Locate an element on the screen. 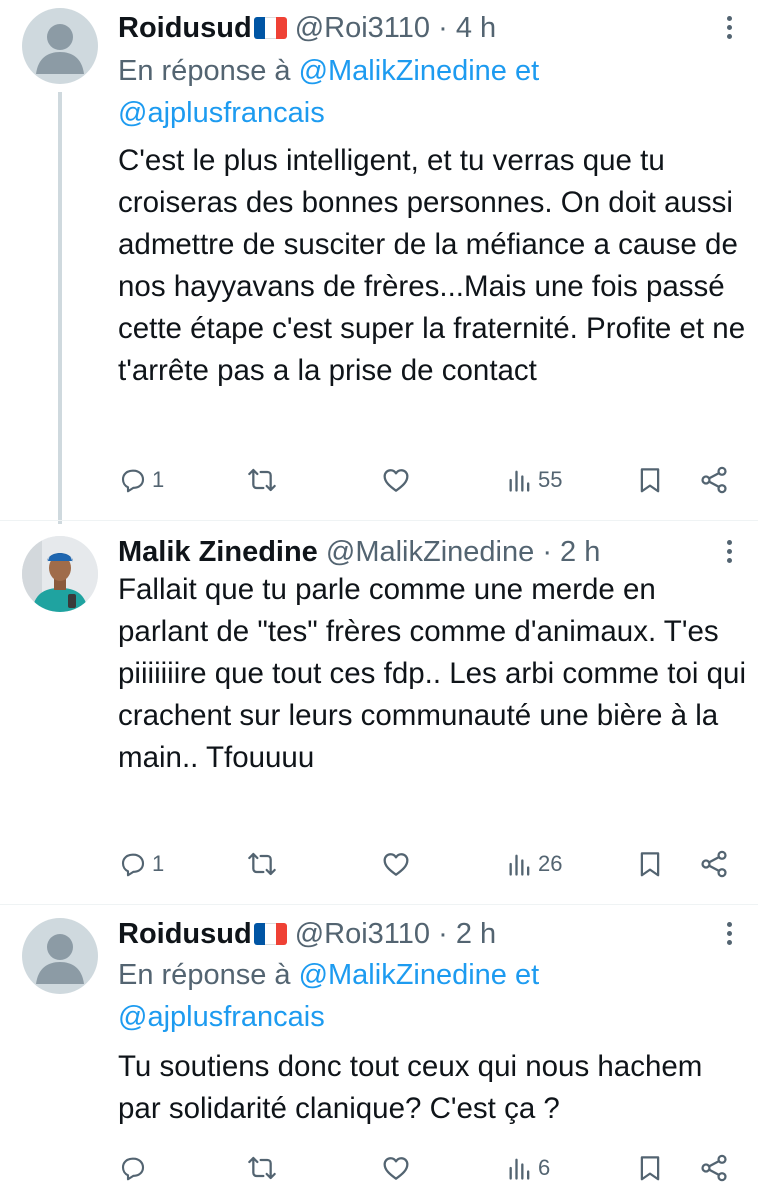 The height and width of the screenshot is (1200, 758). tweet-header: Malik Zinedine @MalikZinedine · 2 h is located at coordinates (408, 552).